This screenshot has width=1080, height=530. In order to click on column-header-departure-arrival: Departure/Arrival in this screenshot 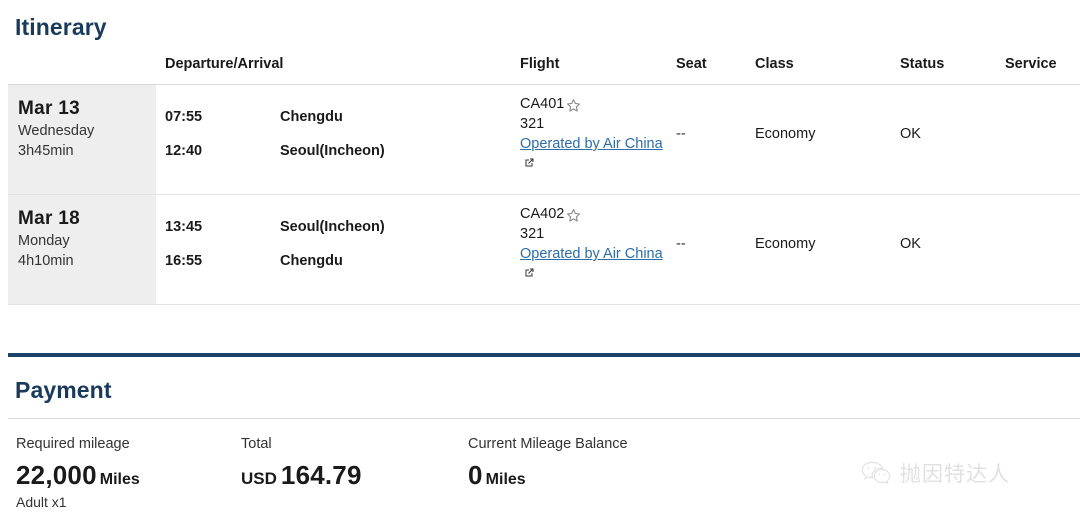, I will do `click(224, 64)`.